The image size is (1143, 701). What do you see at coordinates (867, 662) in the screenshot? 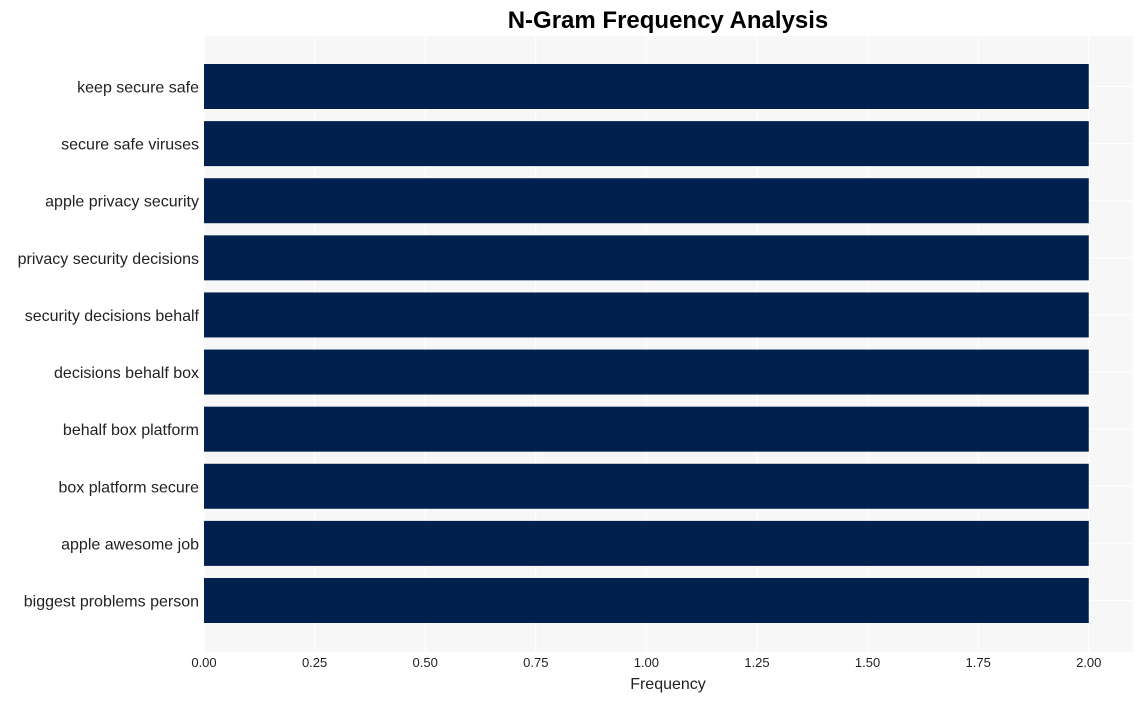
I see `x-tick-label: 1.50` at bounding box center [867, 662].